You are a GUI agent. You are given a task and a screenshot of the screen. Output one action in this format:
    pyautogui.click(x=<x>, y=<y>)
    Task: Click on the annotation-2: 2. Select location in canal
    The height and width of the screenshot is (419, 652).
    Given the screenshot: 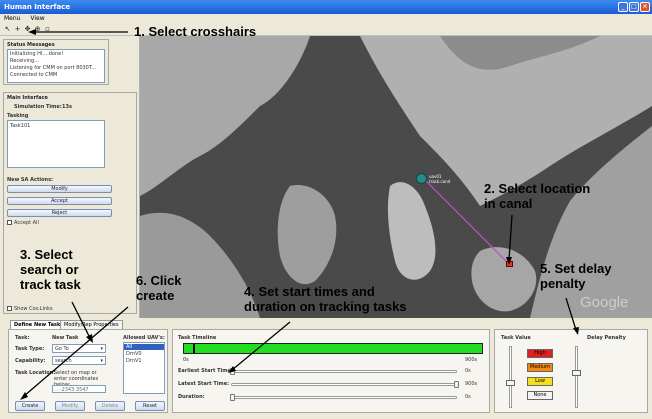 What is the action you would take?
    pyautogui.click(x=537, y=196)
    